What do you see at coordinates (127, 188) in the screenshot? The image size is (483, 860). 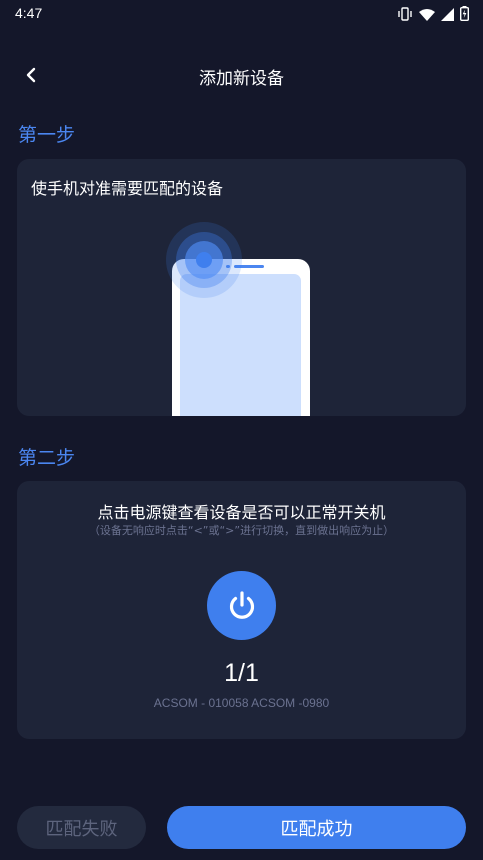 I see `step1-instruction: 使手机对准需要匹配的设备` at bounding box center [127, 188].